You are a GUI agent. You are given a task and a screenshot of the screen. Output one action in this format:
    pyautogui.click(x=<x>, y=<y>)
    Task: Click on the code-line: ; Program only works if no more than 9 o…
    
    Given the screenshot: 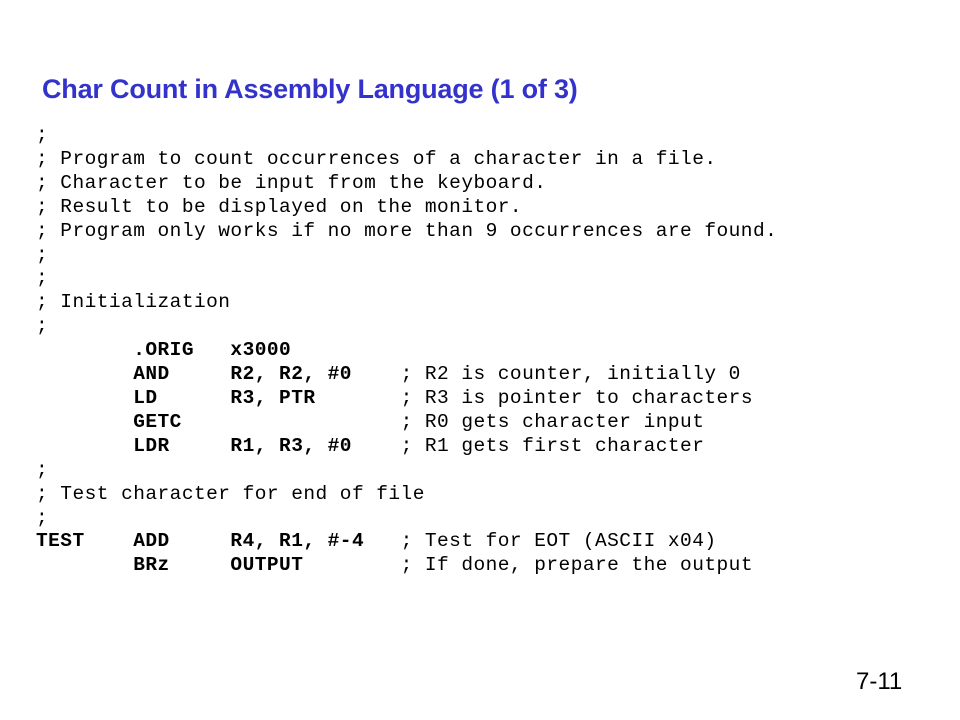 What is the action you would take?
    pyautogui.click(x=492, y=232)
    